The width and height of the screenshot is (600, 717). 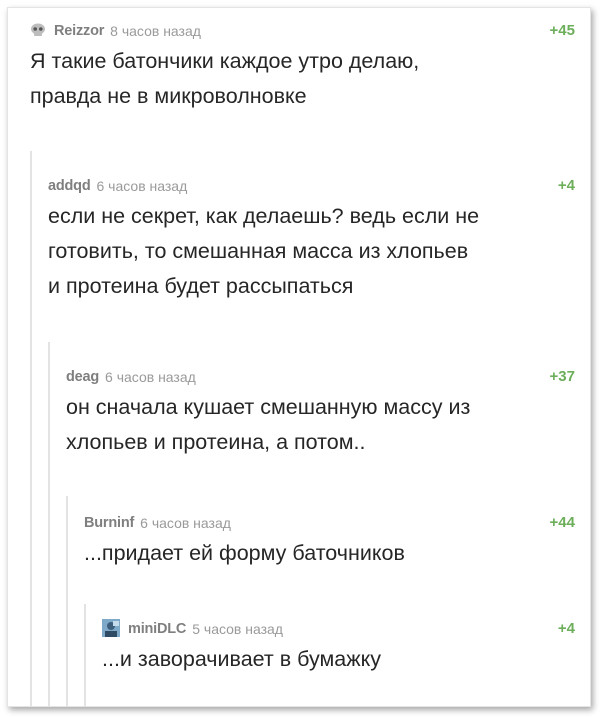 I want to click on comment-text-line: он сначала кушает смешанную массу из, so click(x=268, y=407).